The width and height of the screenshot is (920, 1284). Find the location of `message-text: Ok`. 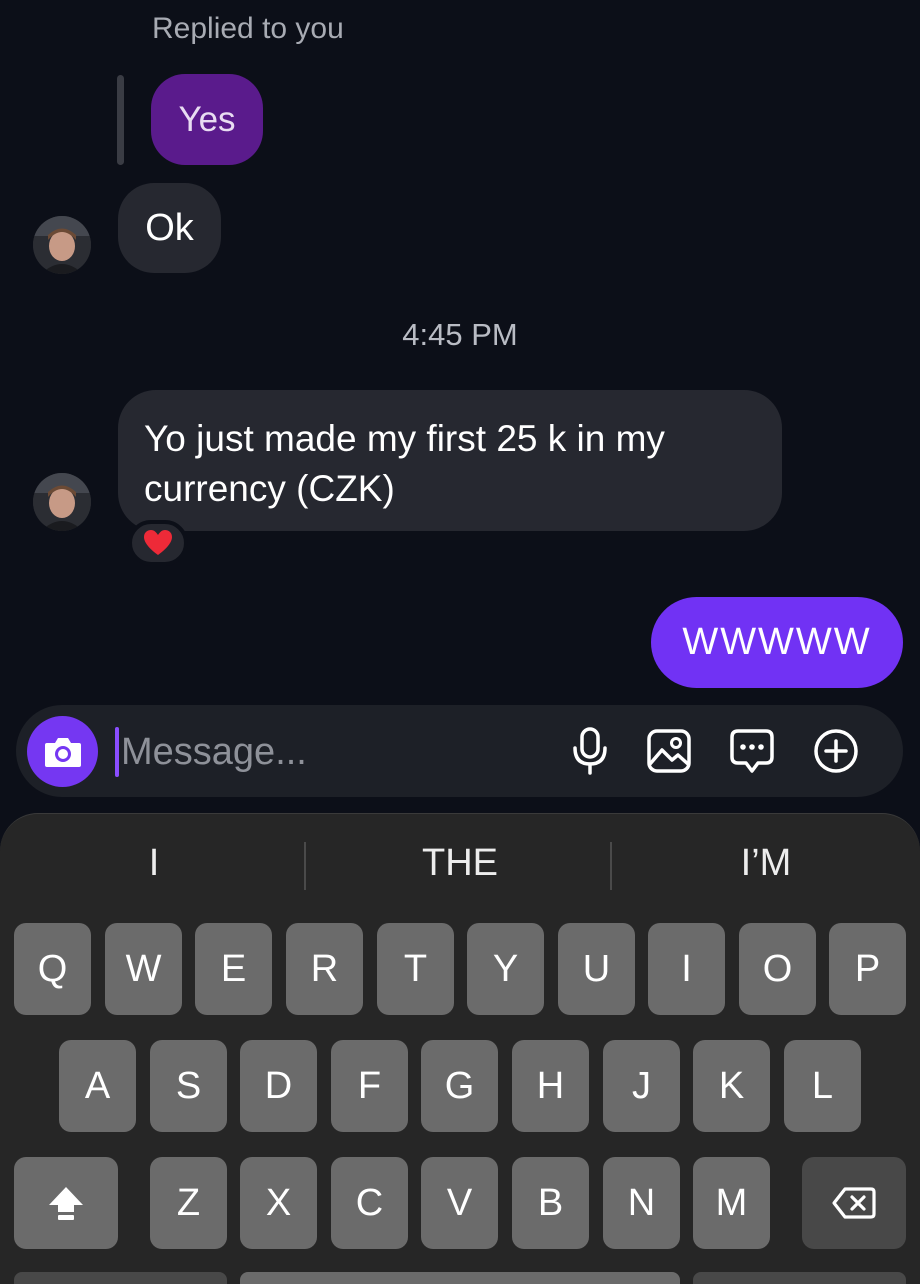

message-text: Ok is located at coordinates (169, 227).